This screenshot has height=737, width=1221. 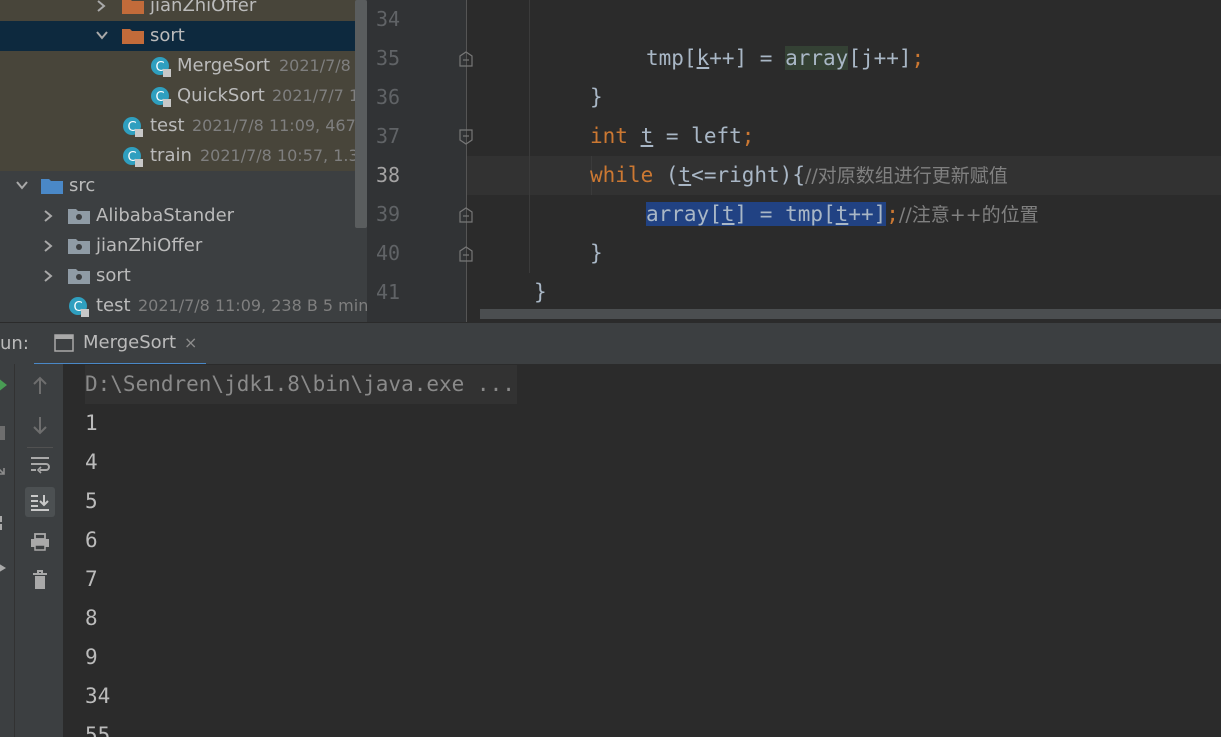 What do you see at coordinates (361, 114) in the screenshot?
I see `tree-scrollbar` at bounding box center [361, 114].